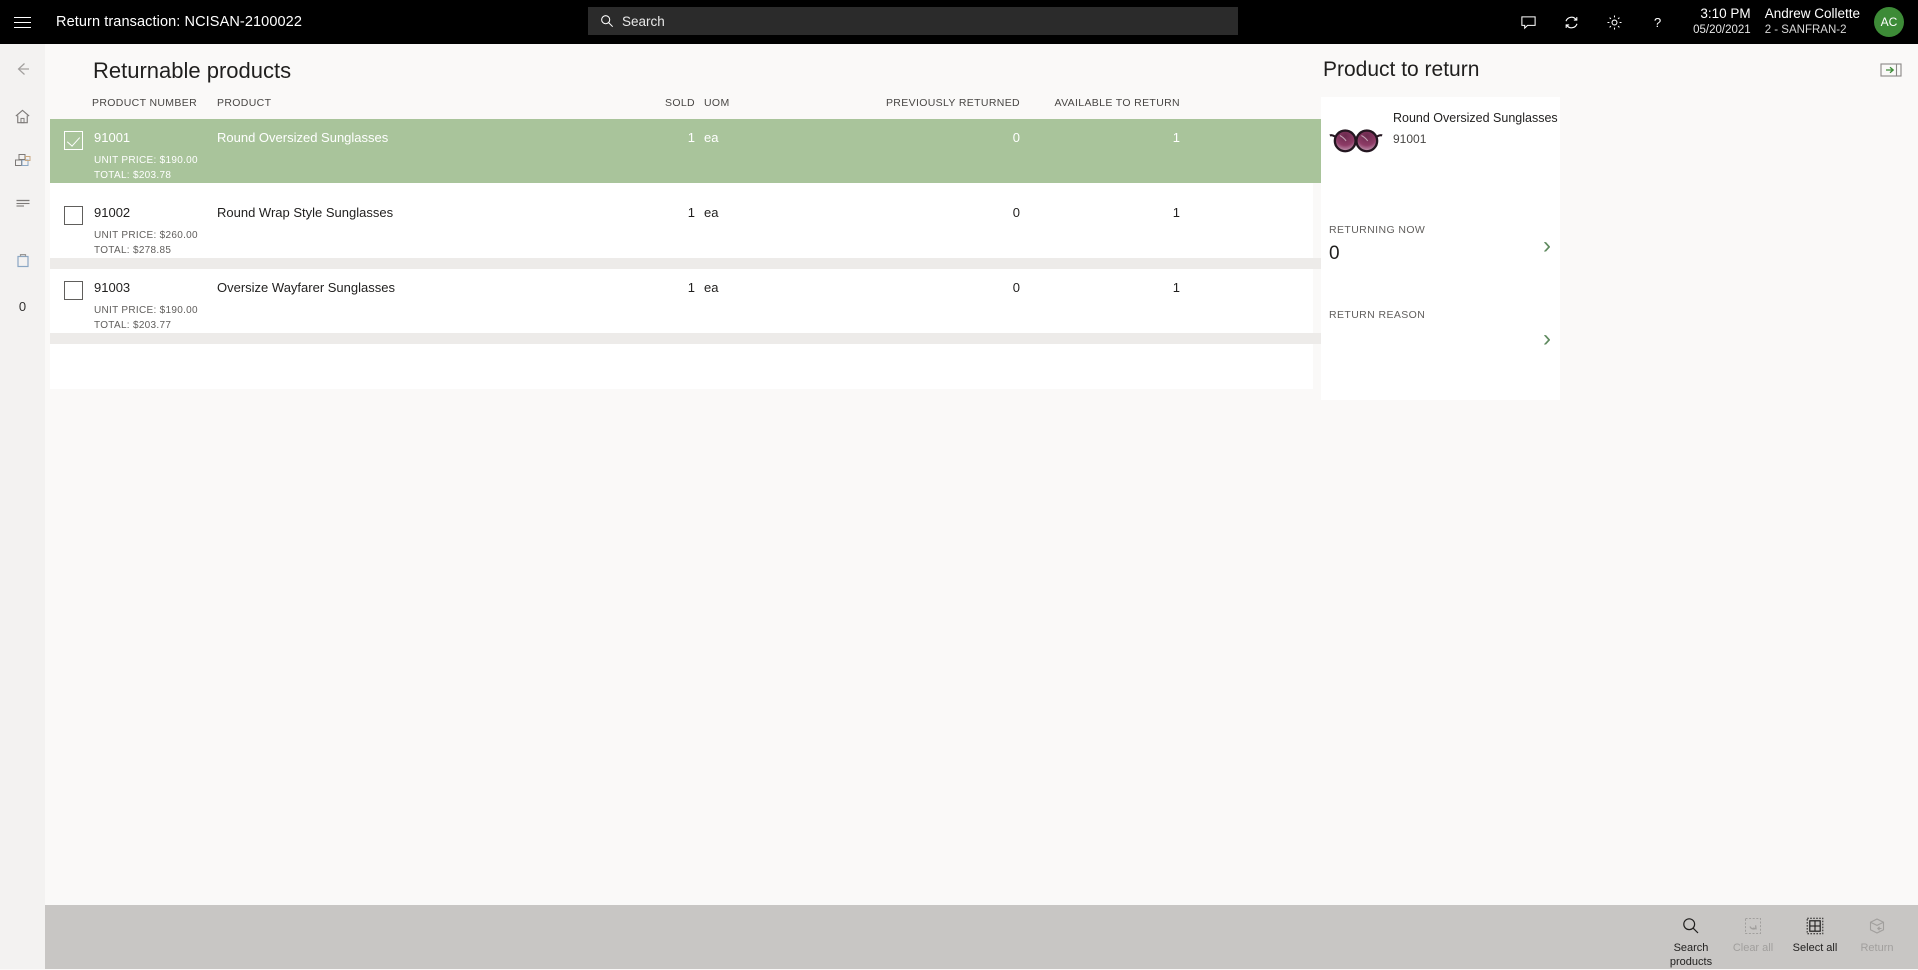 This screenshot has width=1918, height=970. I want to click on column-header-product: PRODUCT, so click(432, 103).